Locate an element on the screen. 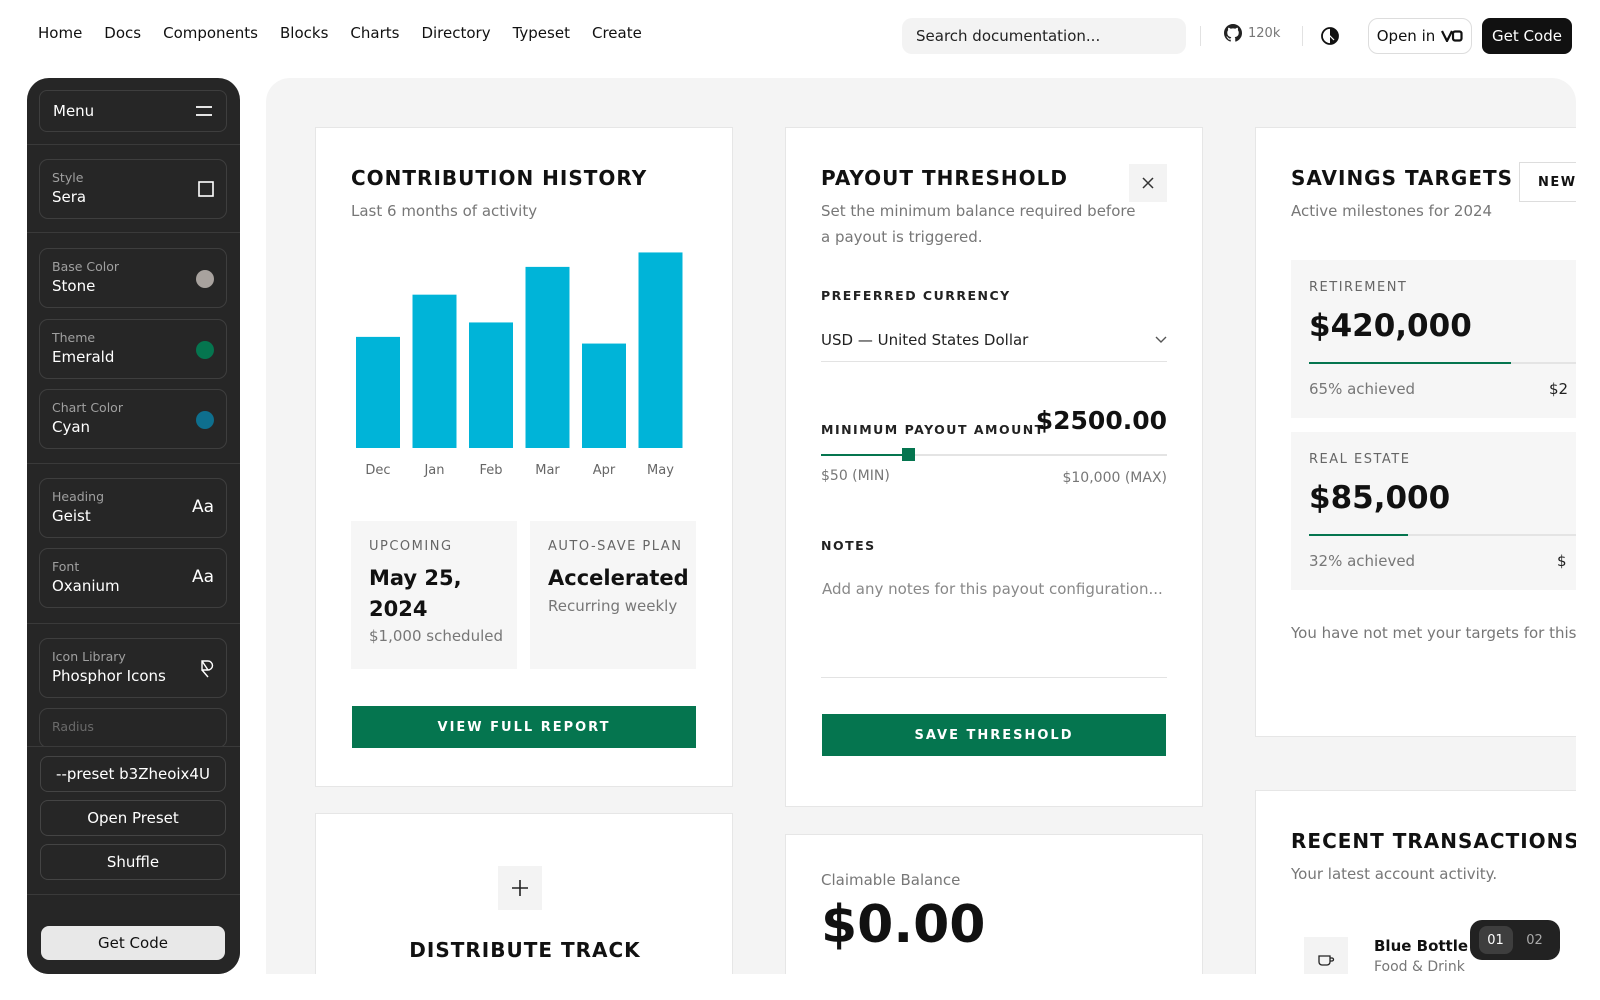  sidebar-get-code-button: Get Code is located at coordinates (133, 943).